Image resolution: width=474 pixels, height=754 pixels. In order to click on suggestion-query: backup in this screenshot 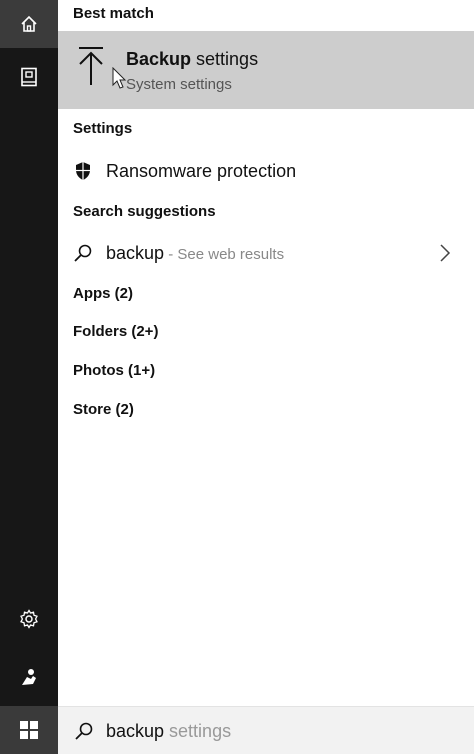, I will do `click(135, 253)`.